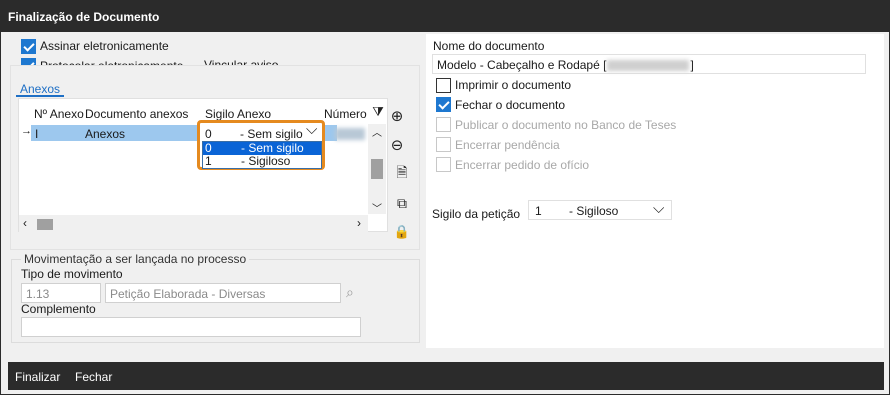  What do you see at coordinates (59, 114) in the screenshot?
I see `col-header-numero-anexo: Nº Anexo` at bounding box center [59, 114].